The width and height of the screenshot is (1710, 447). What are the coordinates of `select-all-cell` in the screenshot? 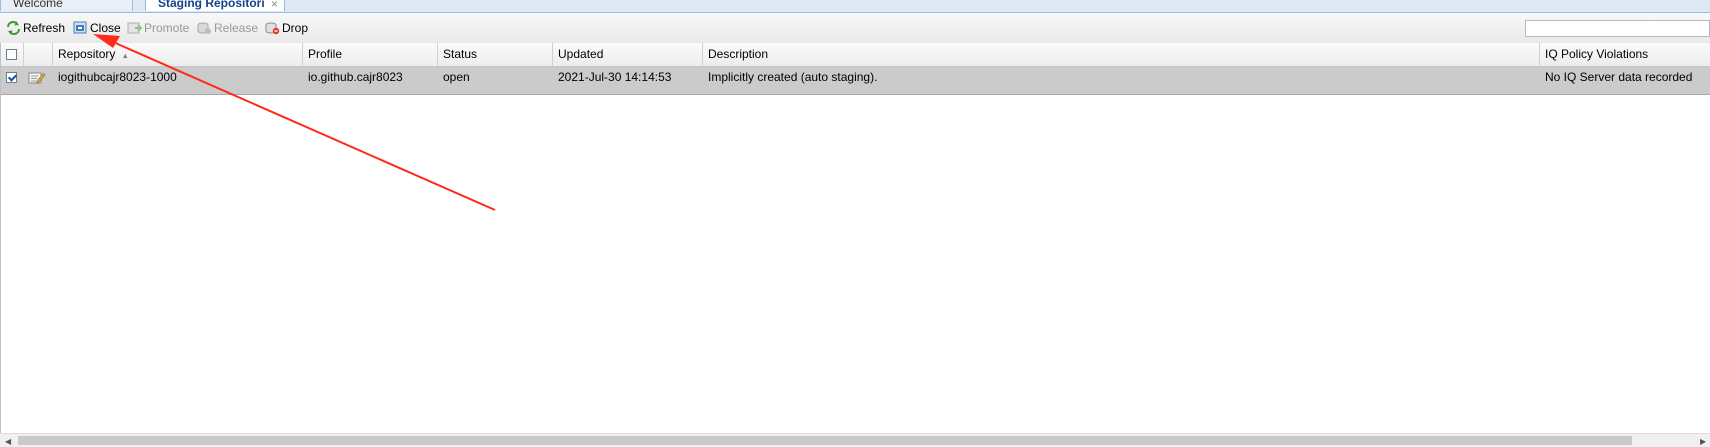 It's located at (12, 54).